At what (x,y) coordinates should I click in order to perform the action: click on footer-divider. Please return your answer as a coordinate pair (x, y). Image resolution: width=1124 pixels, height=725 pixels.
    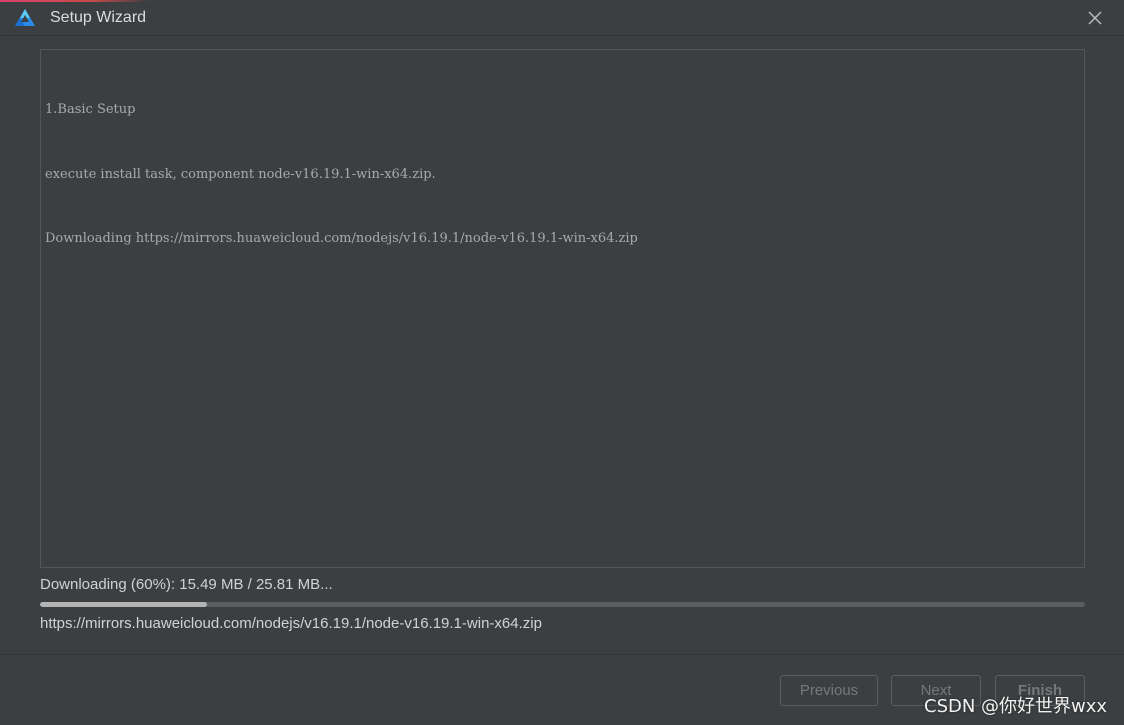
    Looking at the image, I should click on (562, 654).